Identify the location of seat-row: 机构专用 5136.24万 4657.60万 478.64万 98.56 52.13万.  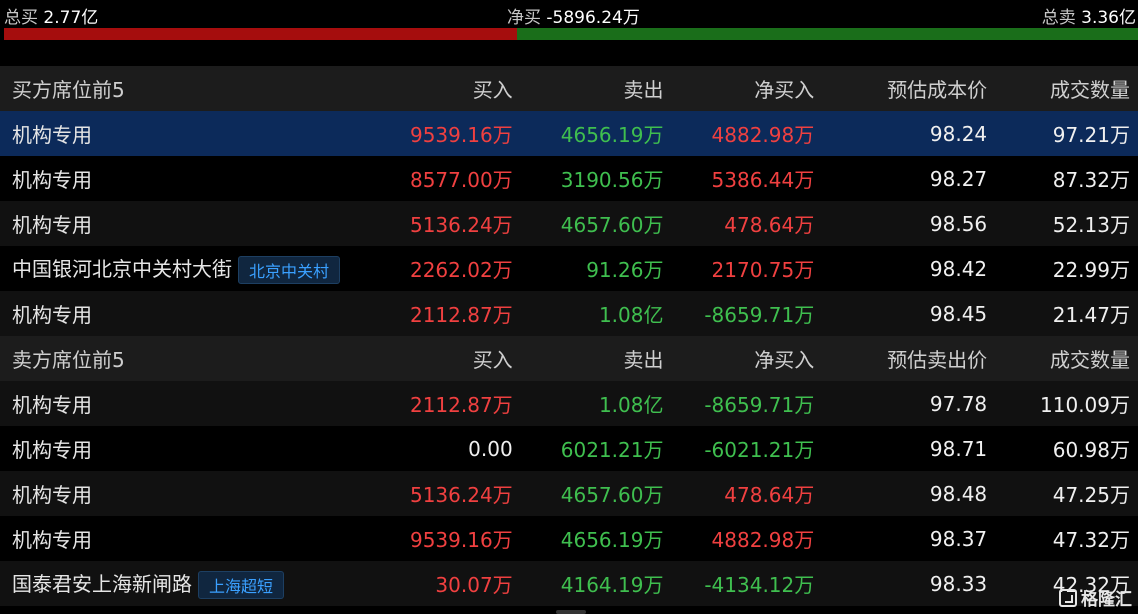
(569, 223).